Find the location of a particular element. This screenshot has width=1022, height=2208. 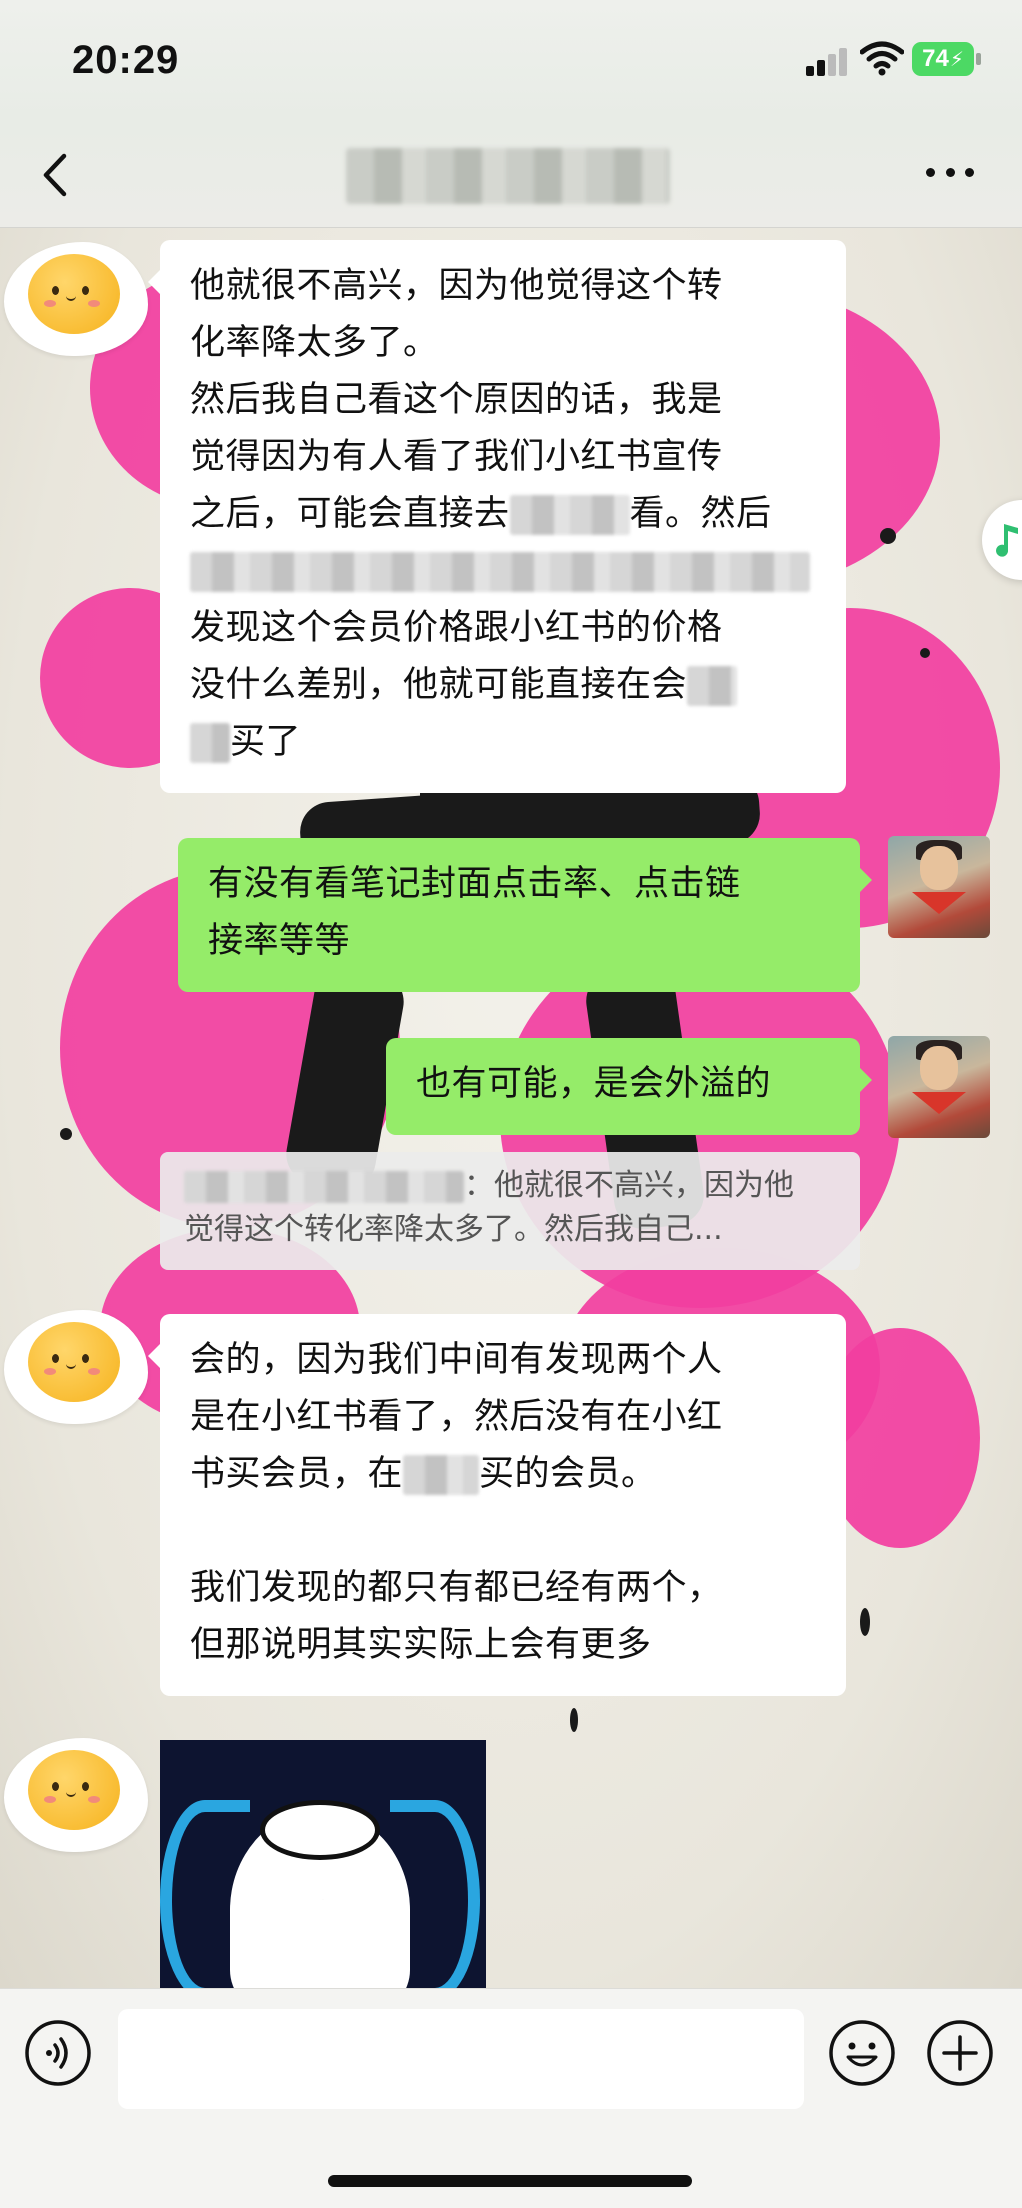

message-line: 有没有看笔记封面点击率、点击链 is located at coordinates (474, 884).